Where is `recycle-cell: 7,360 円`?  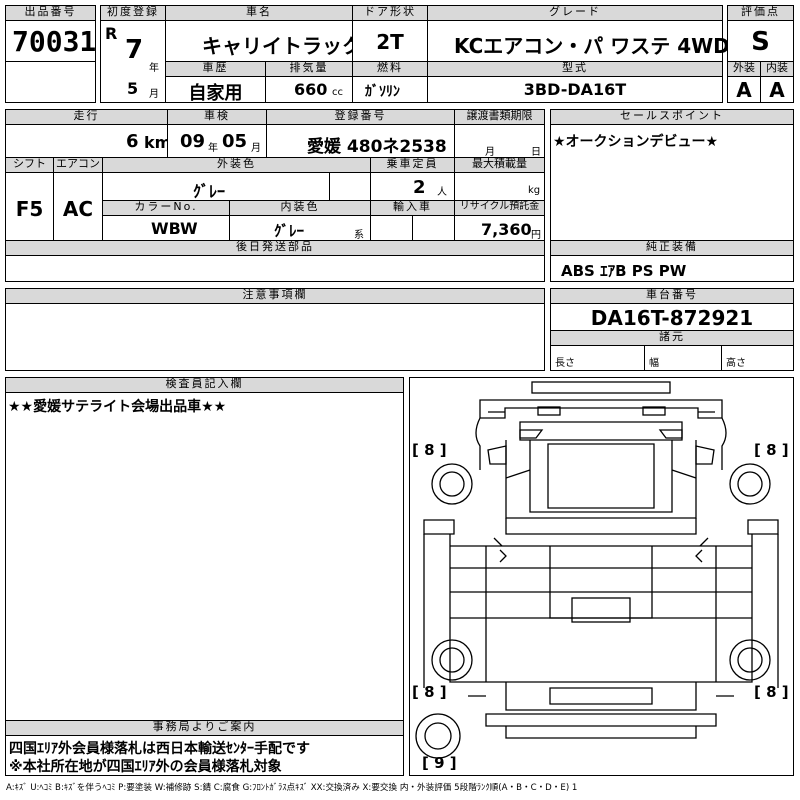 recycle-cell: 7,360 円 is located at coordinates (499, 228).